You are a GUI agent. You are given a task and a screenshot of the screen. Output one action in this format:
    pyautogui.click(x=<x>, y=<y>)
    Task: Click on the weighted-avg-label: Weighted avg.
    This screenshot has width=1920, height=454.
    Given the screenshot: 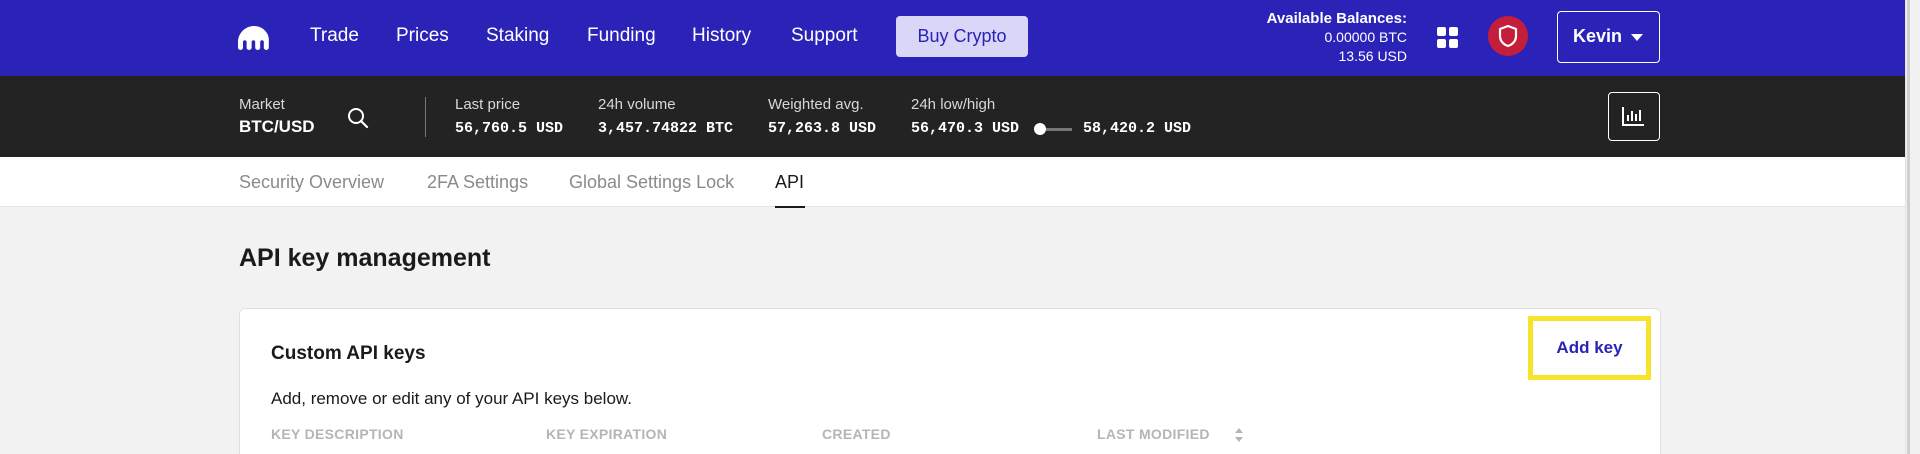 What is the action you would take?
    pyautogui.click(x=816, y=104)
    